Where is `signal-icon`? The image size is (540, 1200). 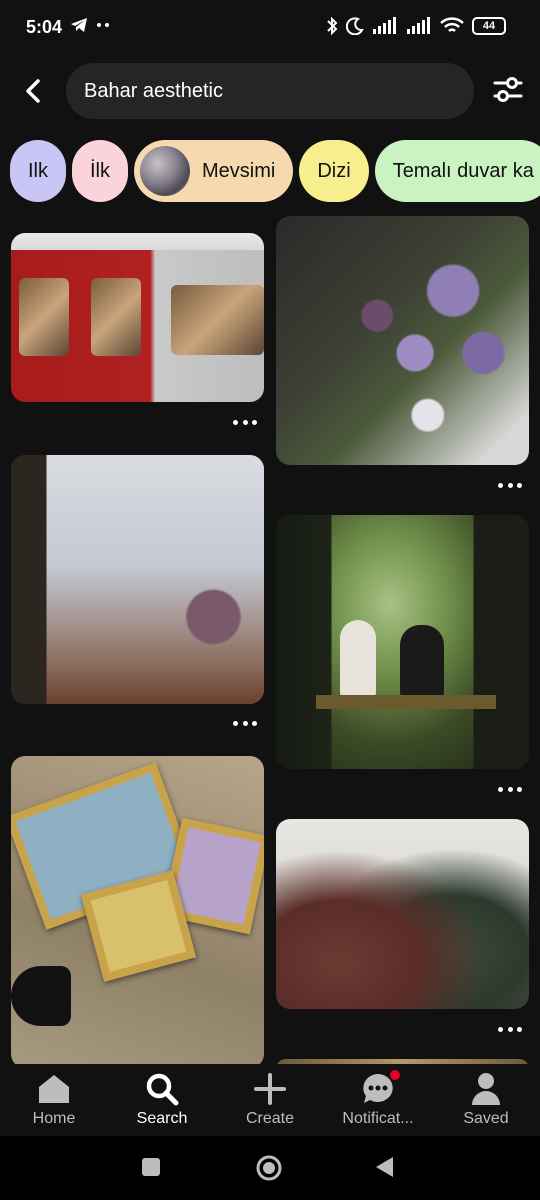 signal-icon is located at coordinates (384, 25).